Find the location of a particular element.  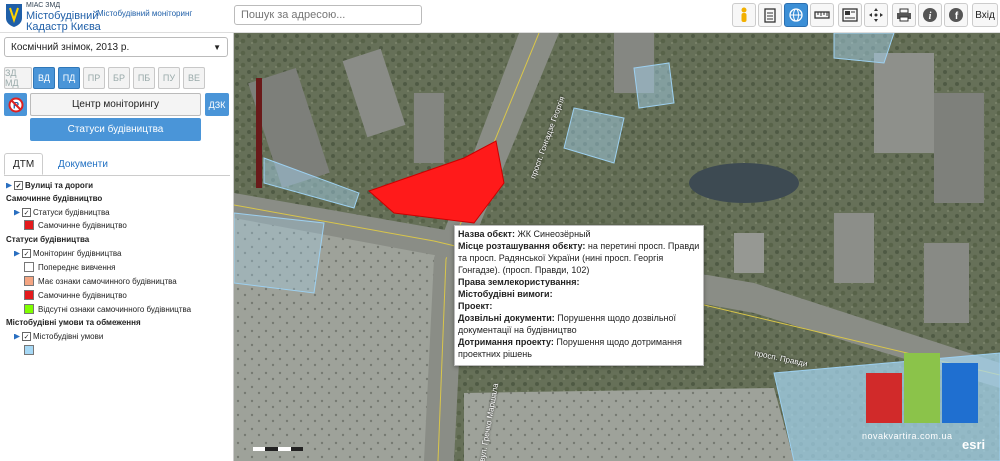

legend-item-has-signs: Має ознаки самочинного будівництва is located at coordinates (100, 281).